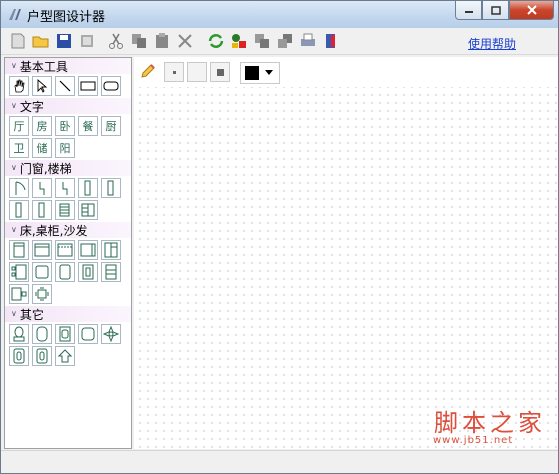 The height and width of the screenshot is (474, 559). I want to click on maximize-button, so click(495, 10).